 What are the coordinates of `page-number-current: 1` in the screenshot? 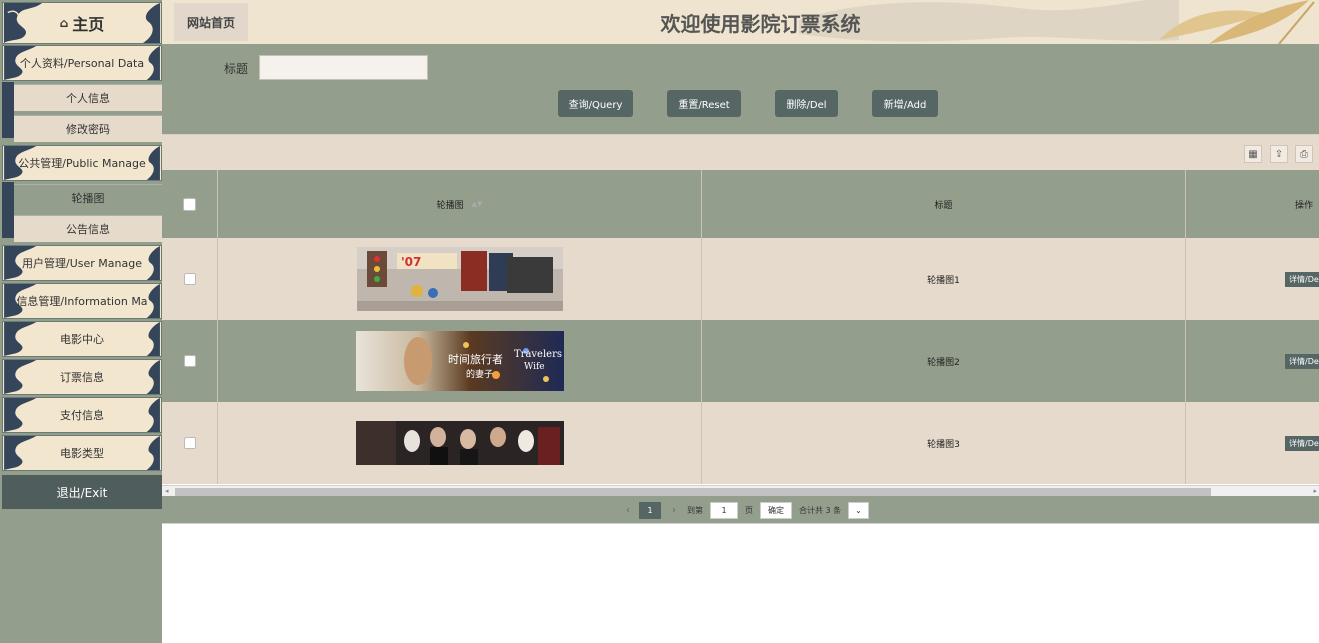 It's located at (650, 510).